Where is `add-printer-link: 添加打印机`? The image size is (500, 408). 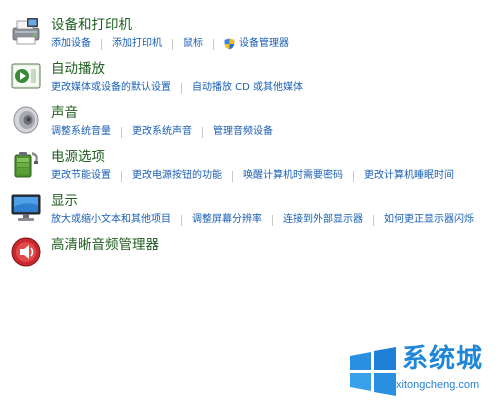
add-printer-link: 添加打印机 is located at coordinates (137, 44).